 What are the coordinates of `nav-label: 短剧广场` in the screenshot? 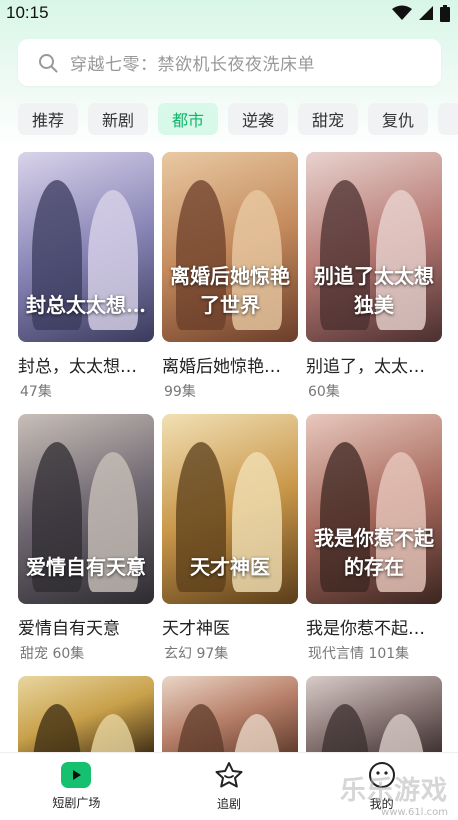 It's located at (76, 803).